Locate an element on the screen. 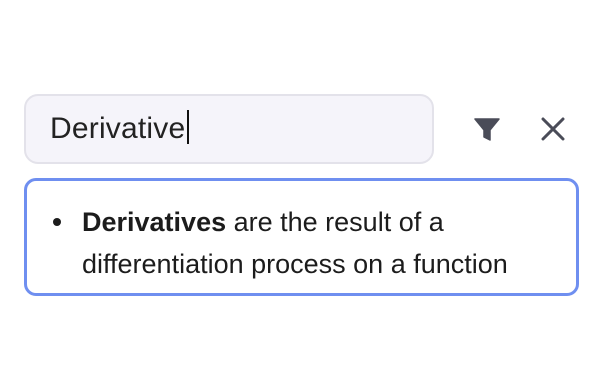  filter-button is located at coordinates (487, 129).